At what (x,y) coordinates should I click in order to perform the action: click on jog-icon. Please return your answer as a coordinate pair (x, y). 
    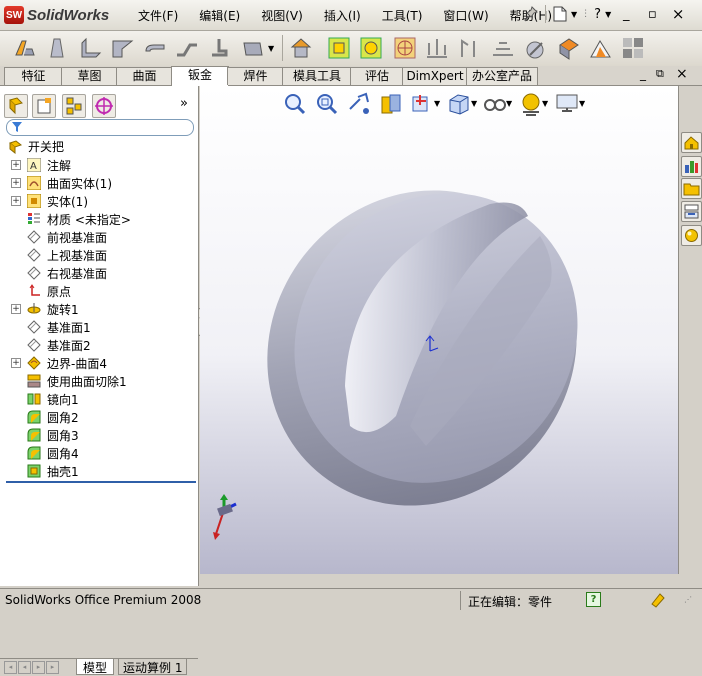
    Looking at the image, I should click on (187, 48).